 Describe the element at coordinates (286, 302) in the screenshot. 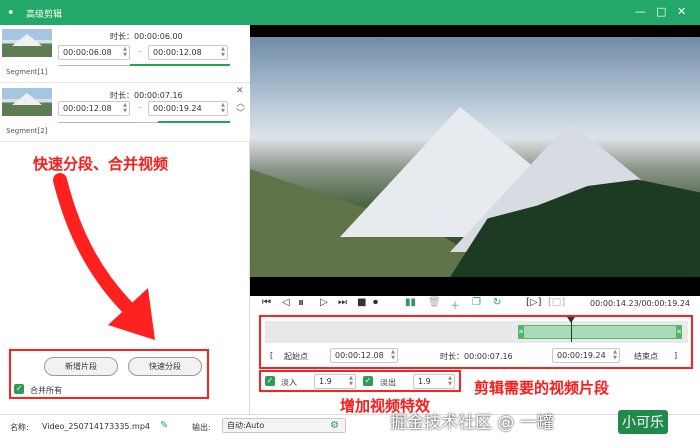

I see `step-back-icon: ◁` at that location.